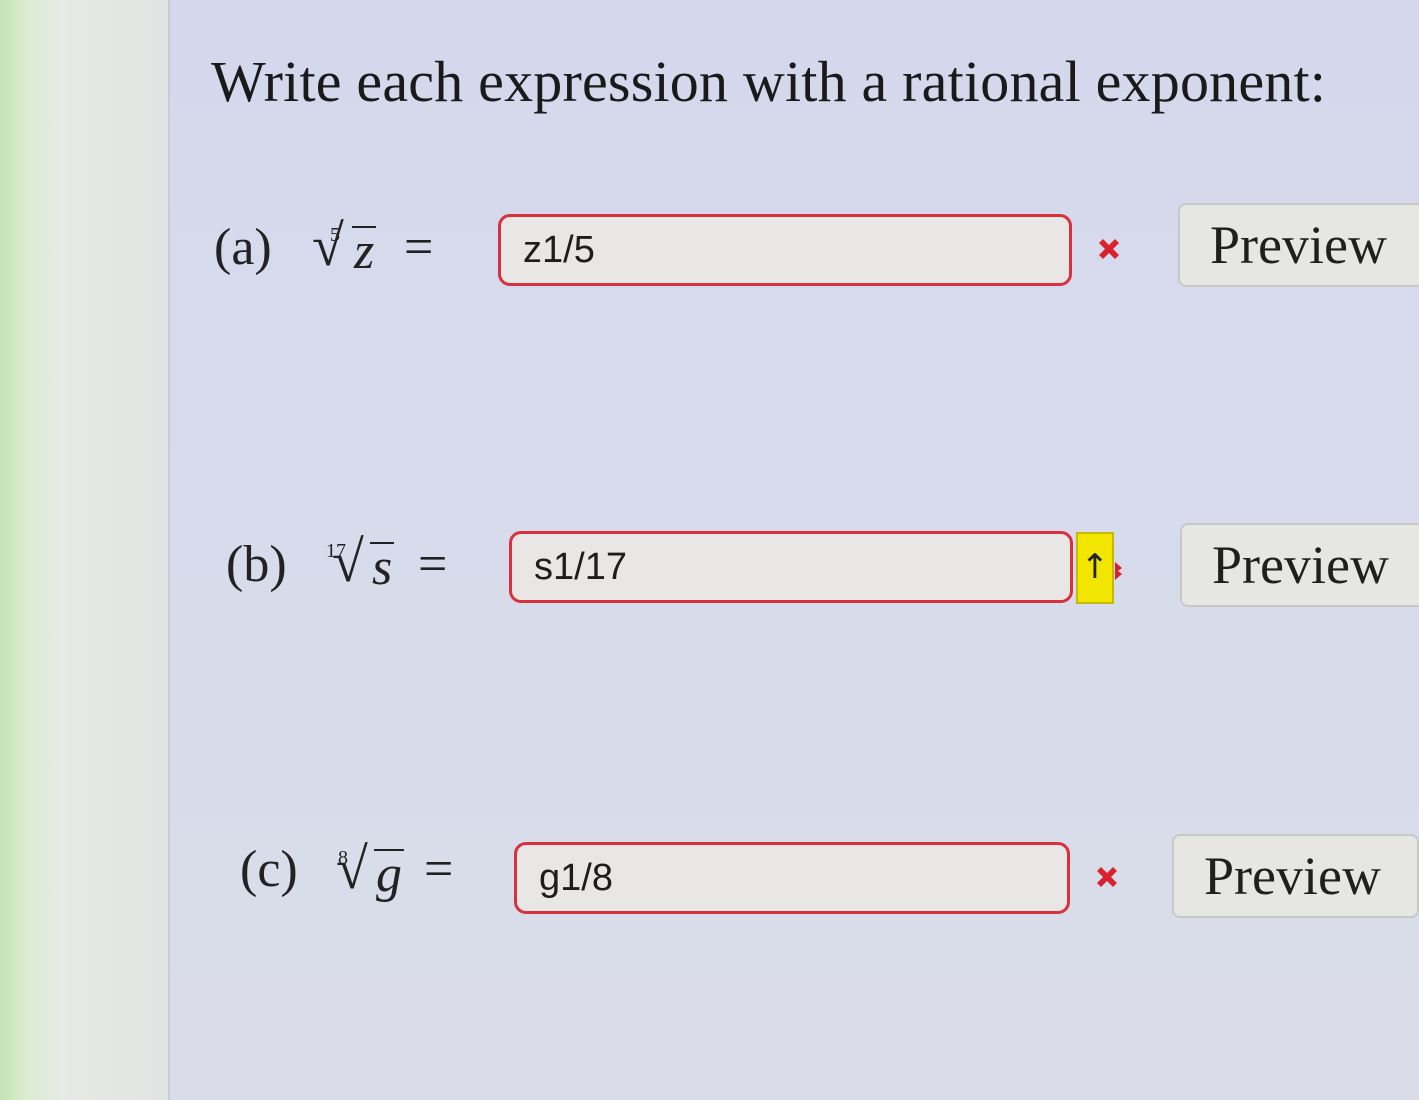  What do you see at coordinates (785, 250) in the screenshot?
I see `part-a-answer-input: z1/5` at bounding box center [785, 250].